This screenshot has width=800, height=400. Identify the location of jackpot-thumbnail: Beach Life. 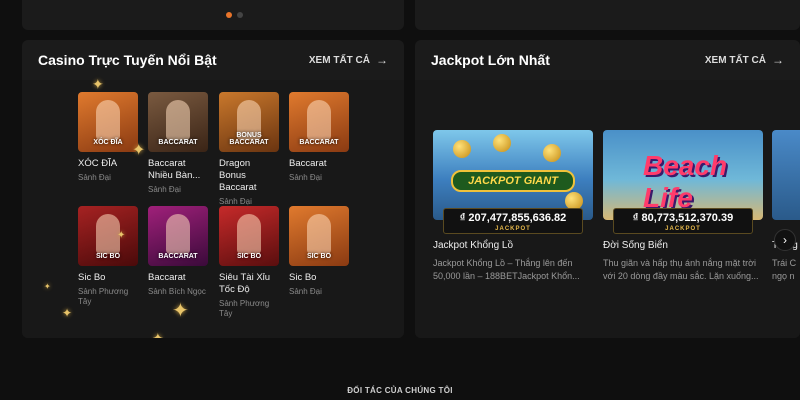
(683, 175).